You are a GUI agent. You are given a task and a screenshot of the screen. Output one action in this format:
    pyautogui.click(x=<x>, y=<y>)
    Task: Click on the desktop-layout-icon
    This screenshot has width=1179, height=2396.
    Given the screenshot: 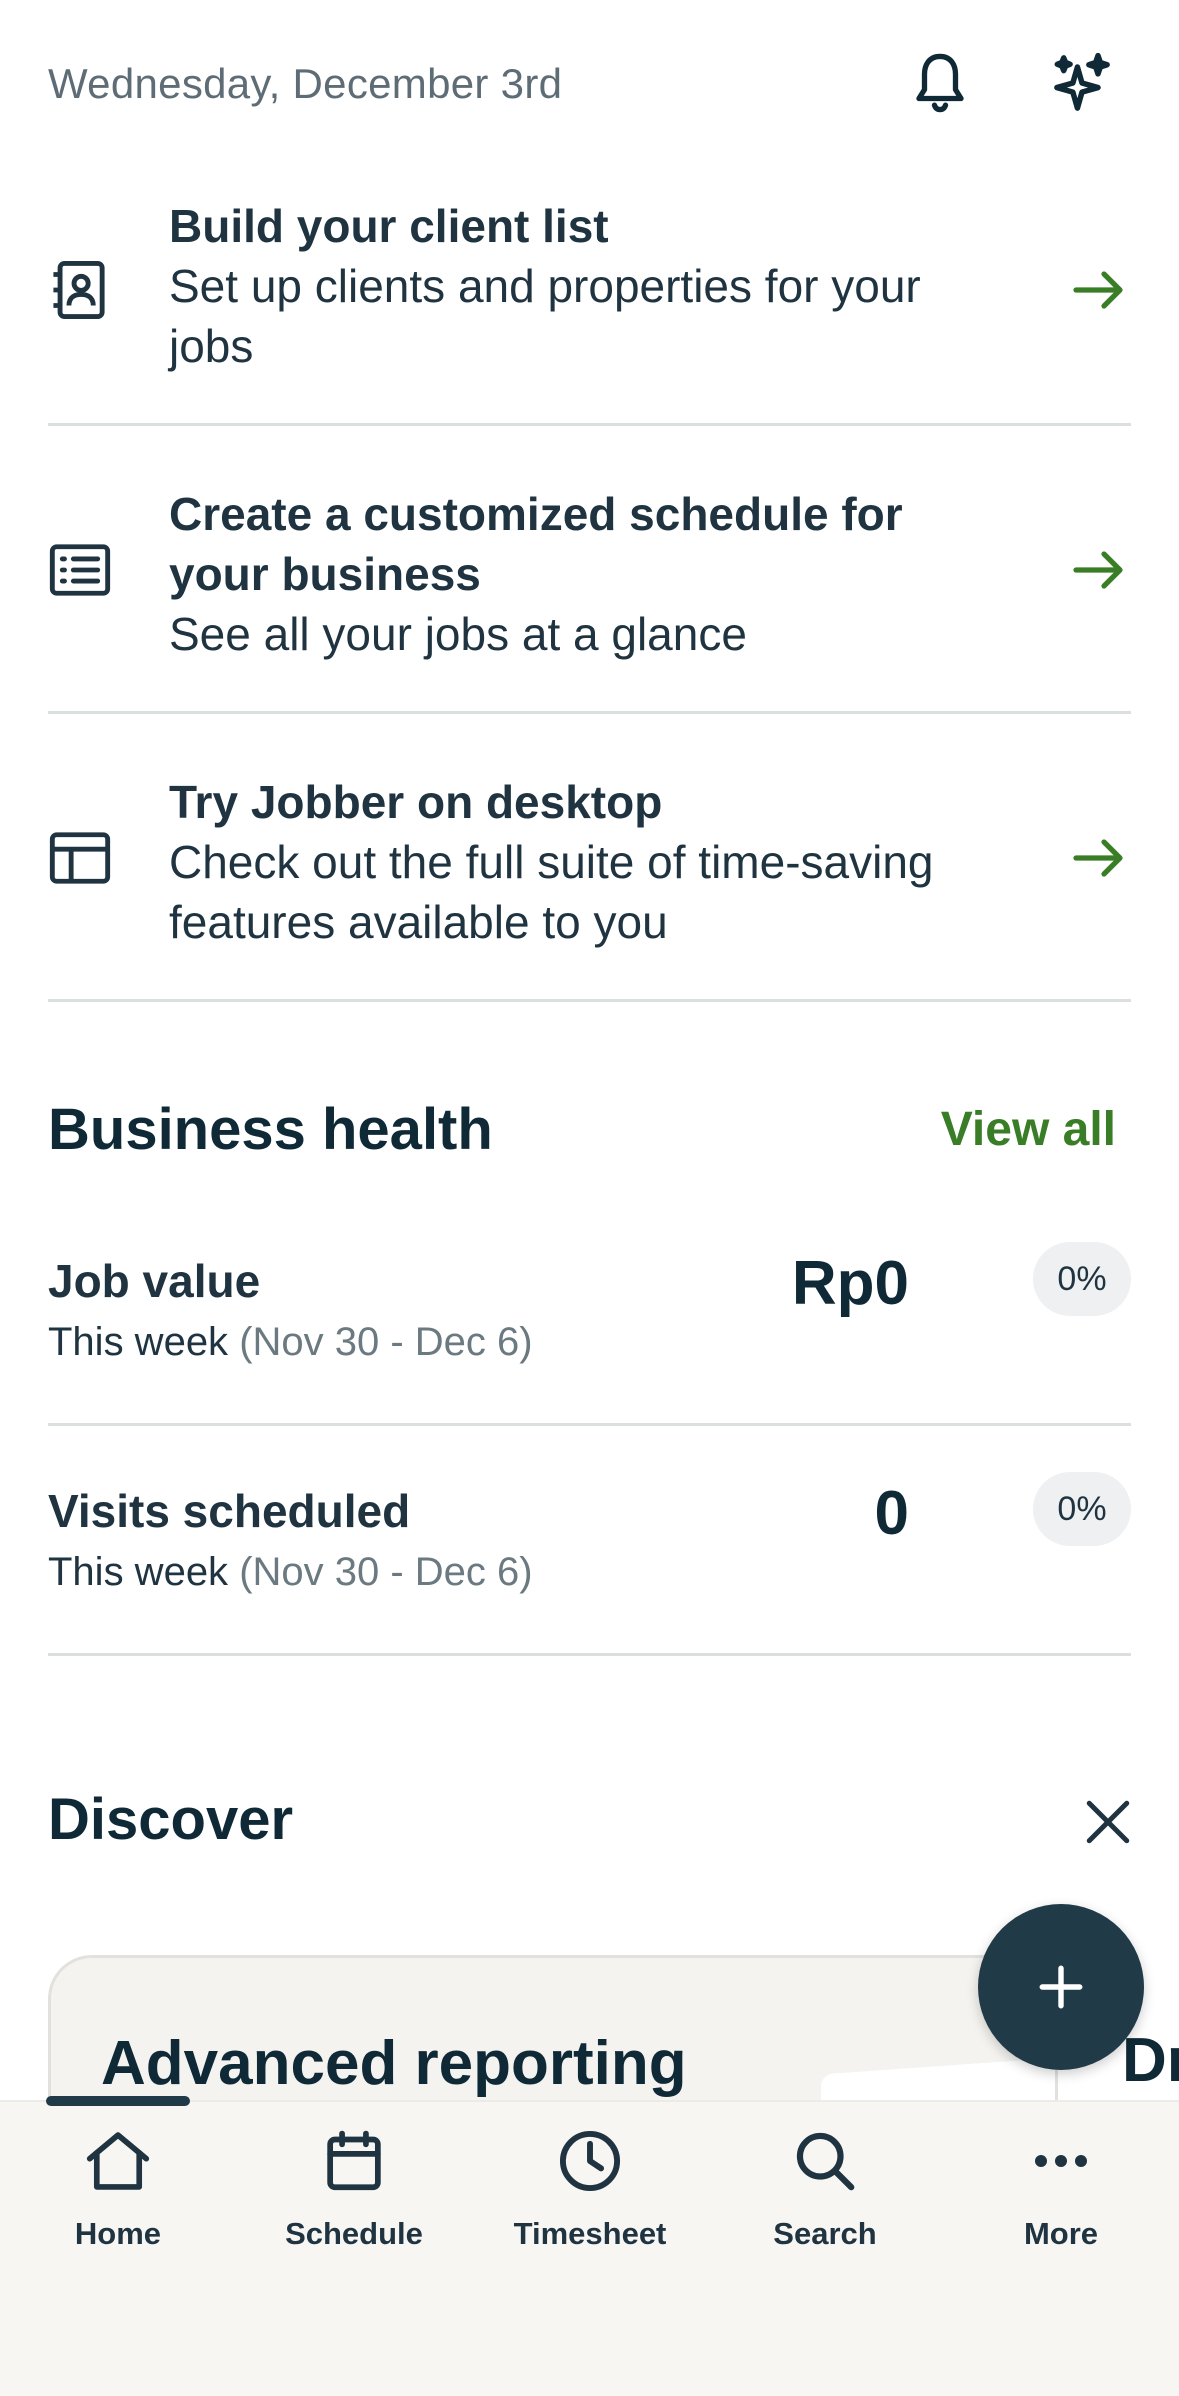 What is the action you would take?
    pyautogui.click(x=80, y=858)
    